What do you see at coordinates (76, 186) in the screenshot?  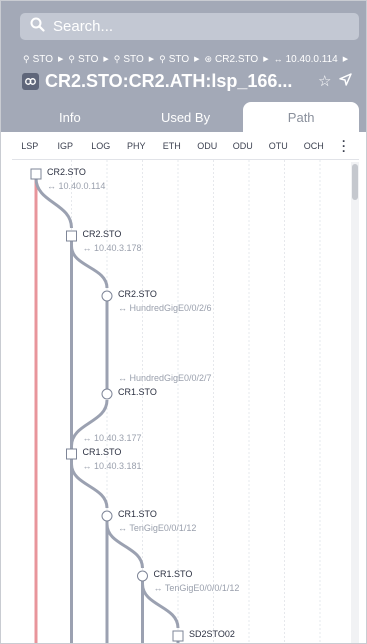 I see `node-detail: ↔ 10.40.0.114` at bounding box center [76, 186].